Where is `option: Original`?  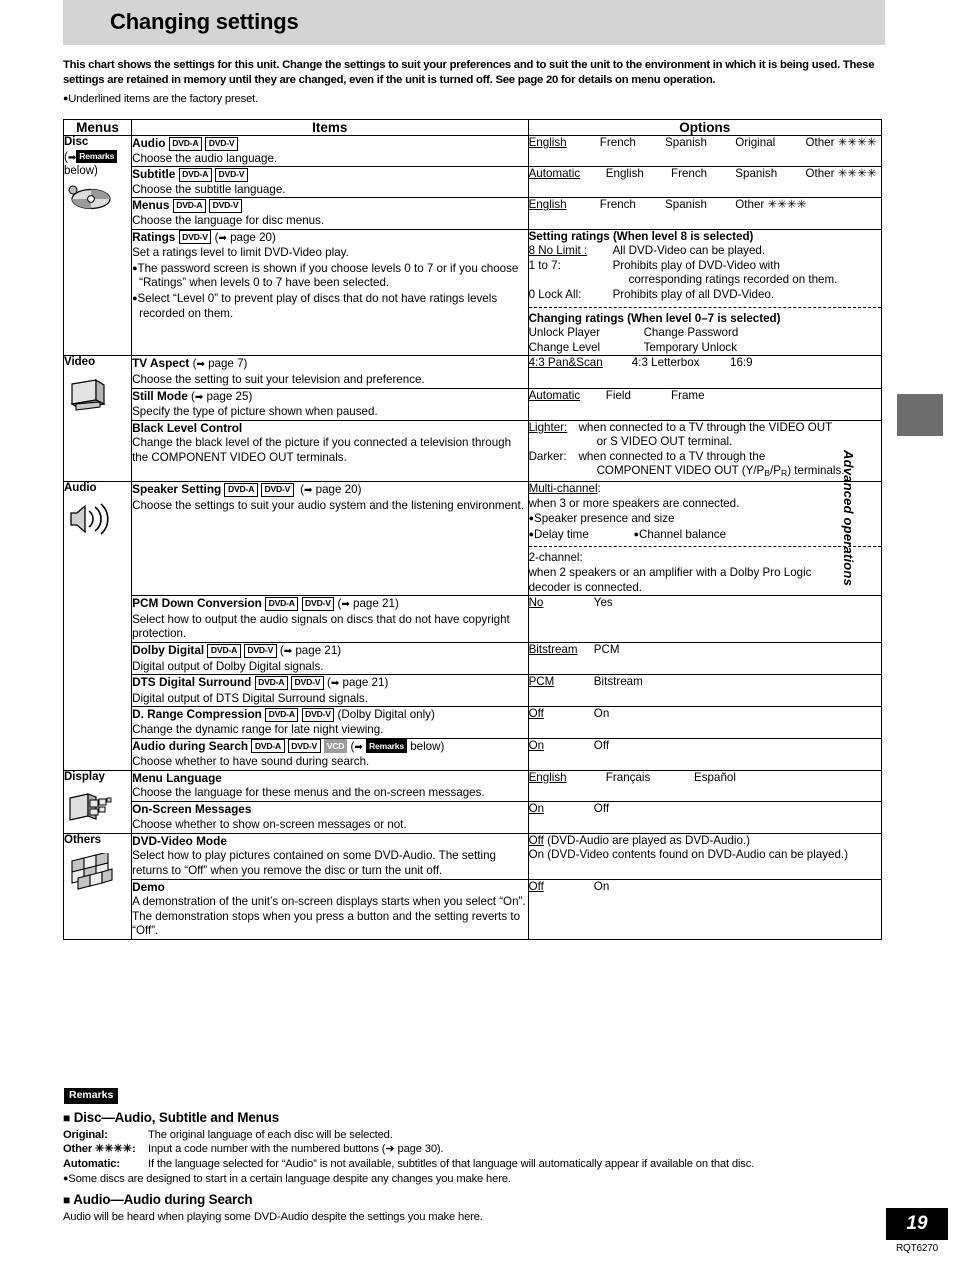
option: Original is located at coordinates (768, 143).